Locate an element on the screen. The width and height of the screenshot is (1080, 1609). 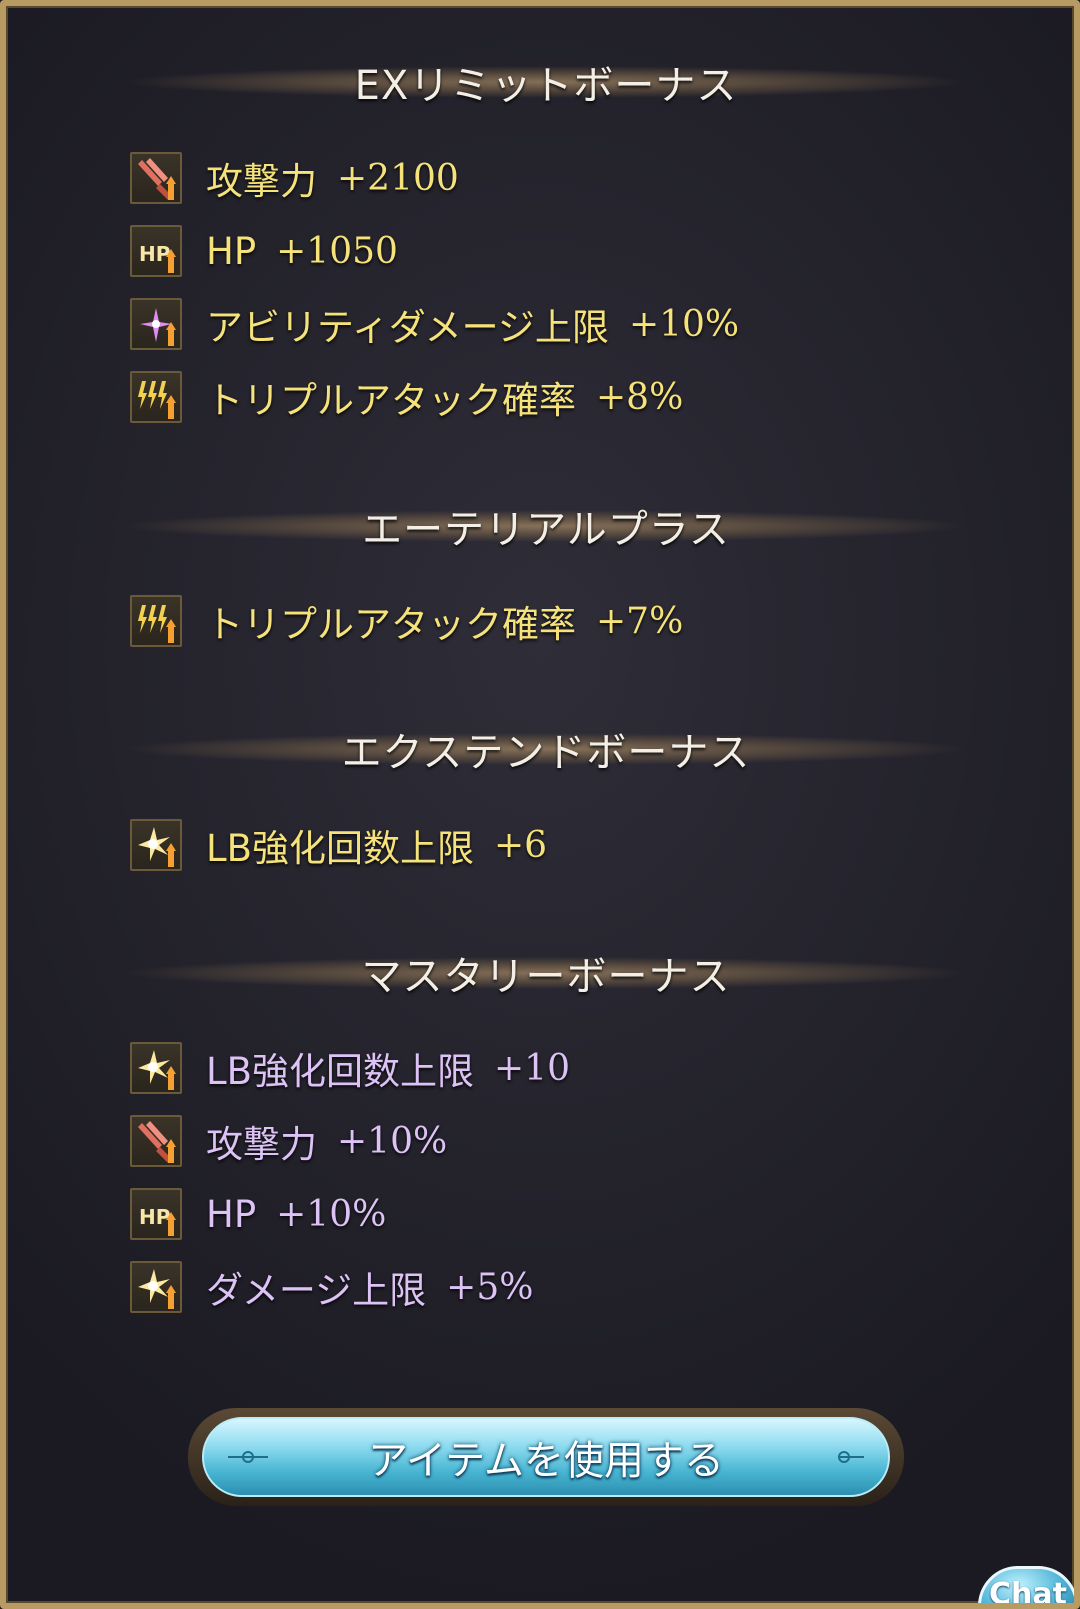
bonus-value: +1050 is located at coordinates (337, 251).